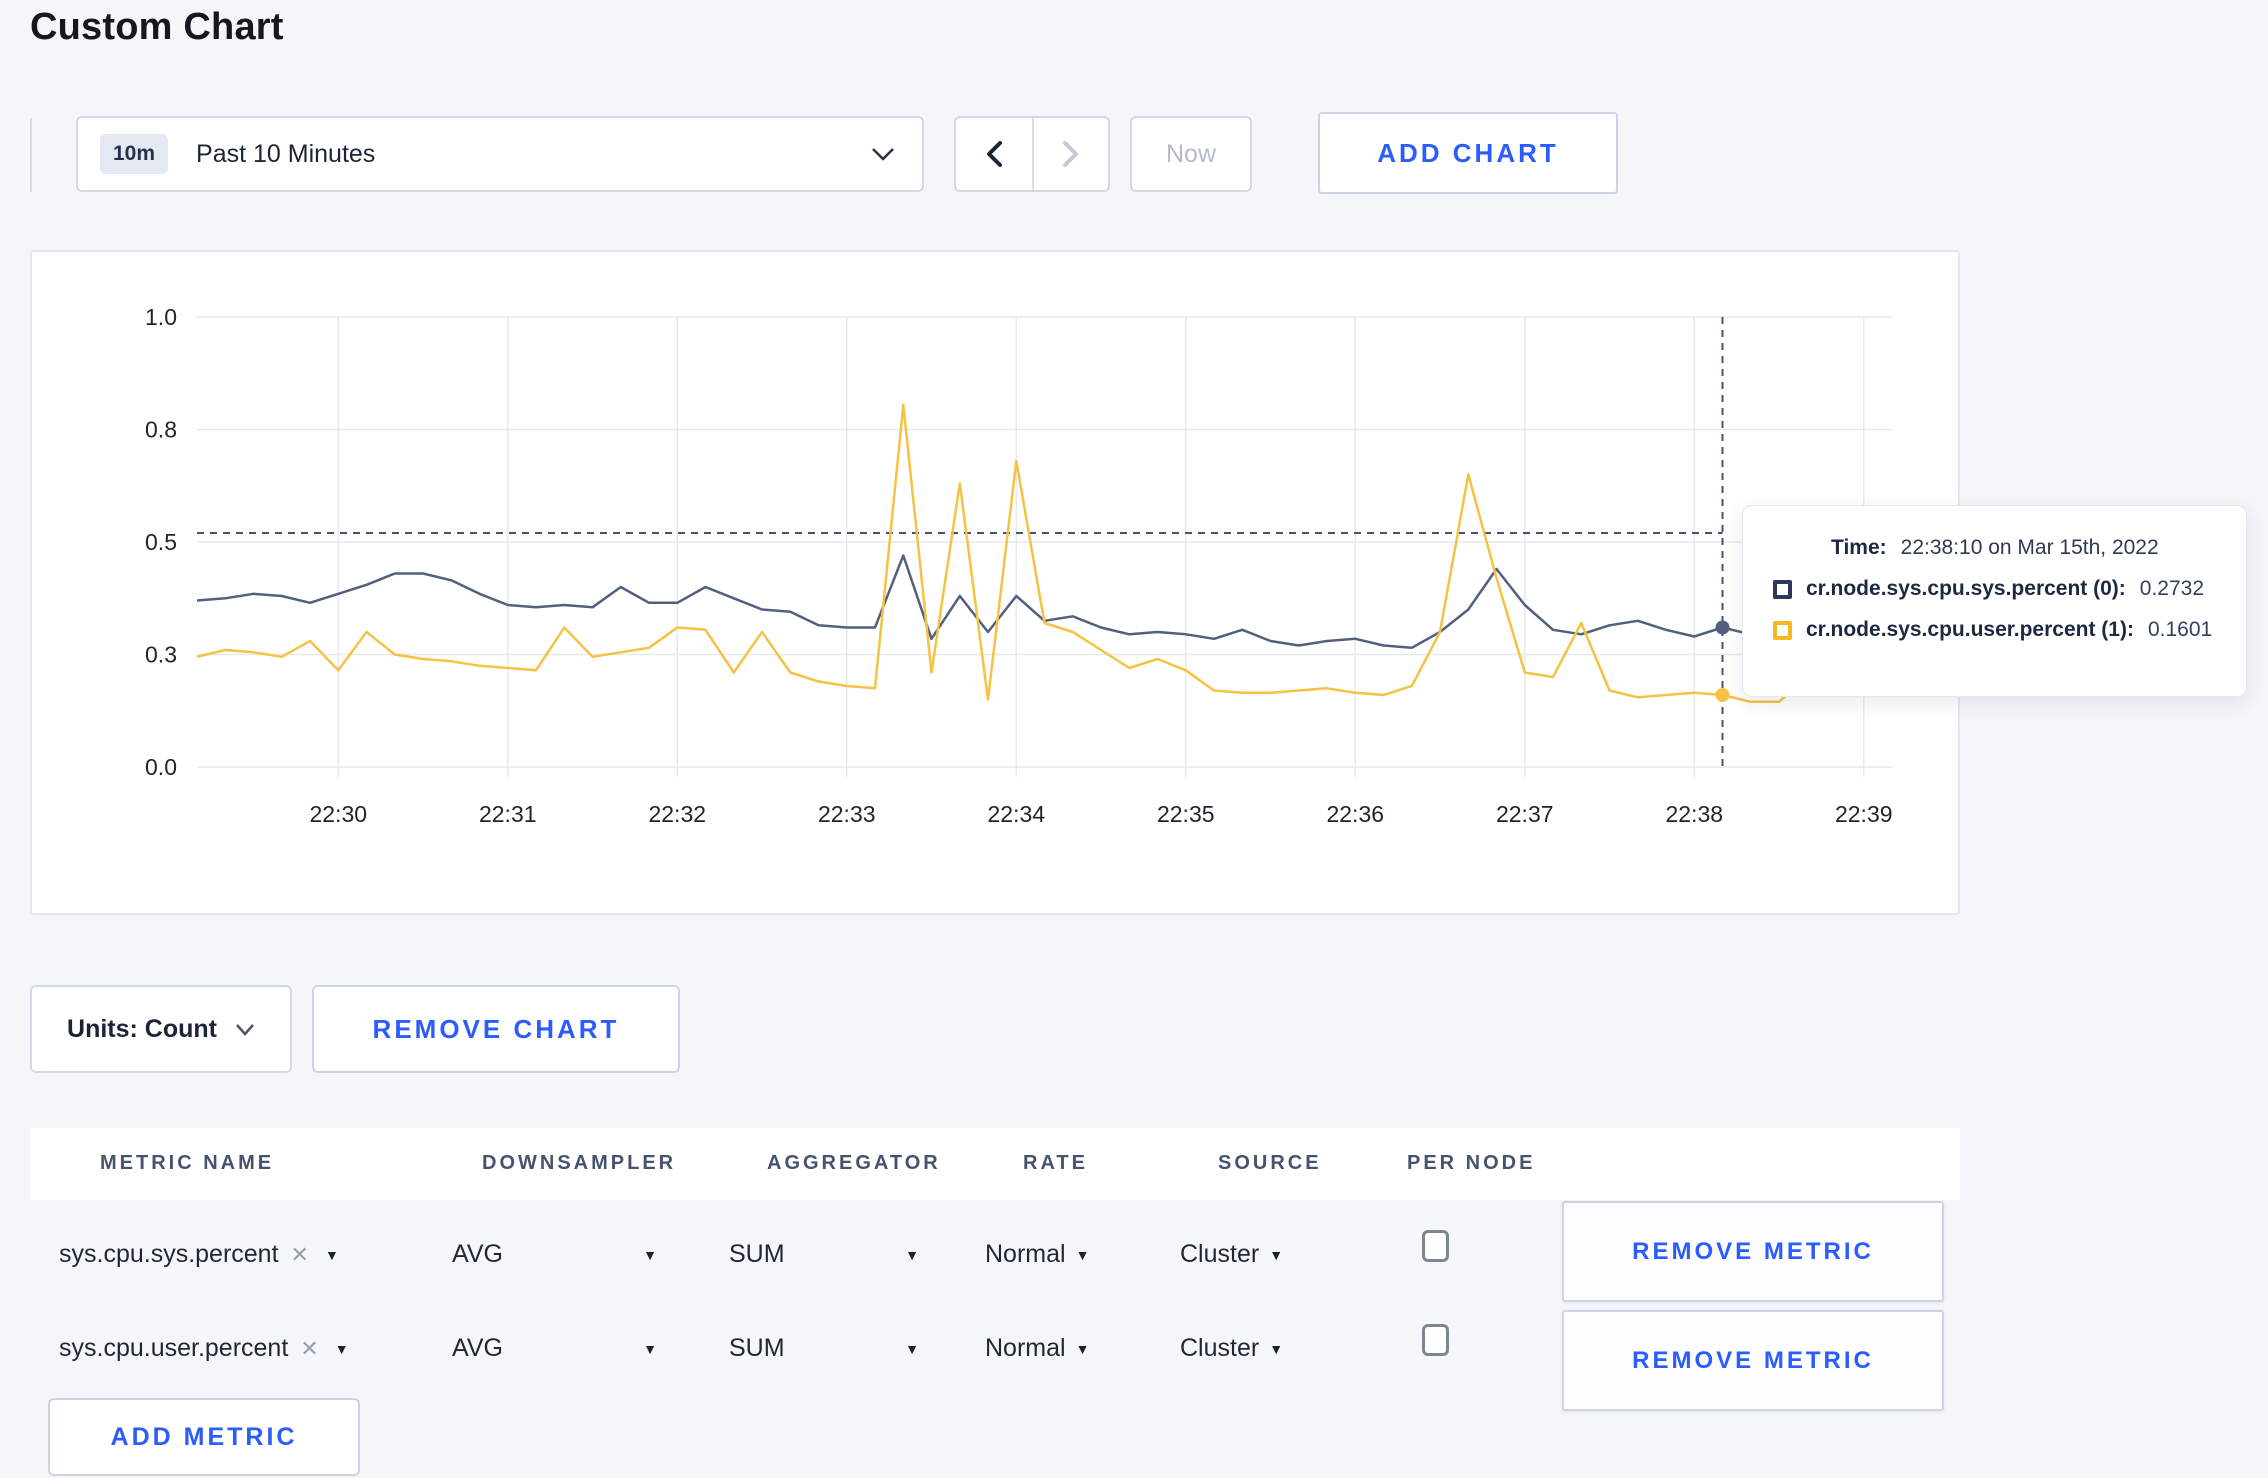 The width and height of the screenshot is (2268, 1478). What do you see at coordinates (1191, 154) in the screenshot?
I see `now-button: Now` at bounding box center [1191, 154].